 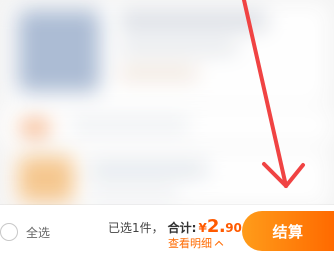 What do you see at coordinates (35, 128) in the screenshot?
I see `promotion-badge` at bounding box center [35, 128].